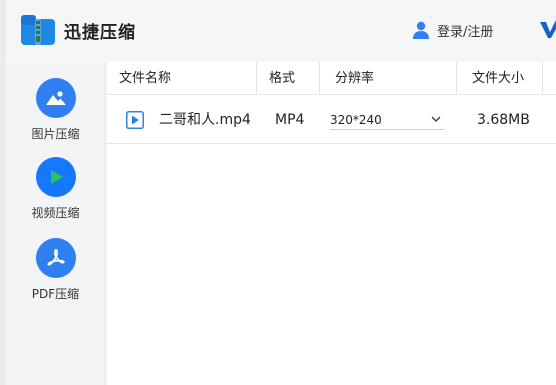  What do you see at coordinates (55, 177) in the screenshot?
I see `play-icon` at bounding box center [55, 177].